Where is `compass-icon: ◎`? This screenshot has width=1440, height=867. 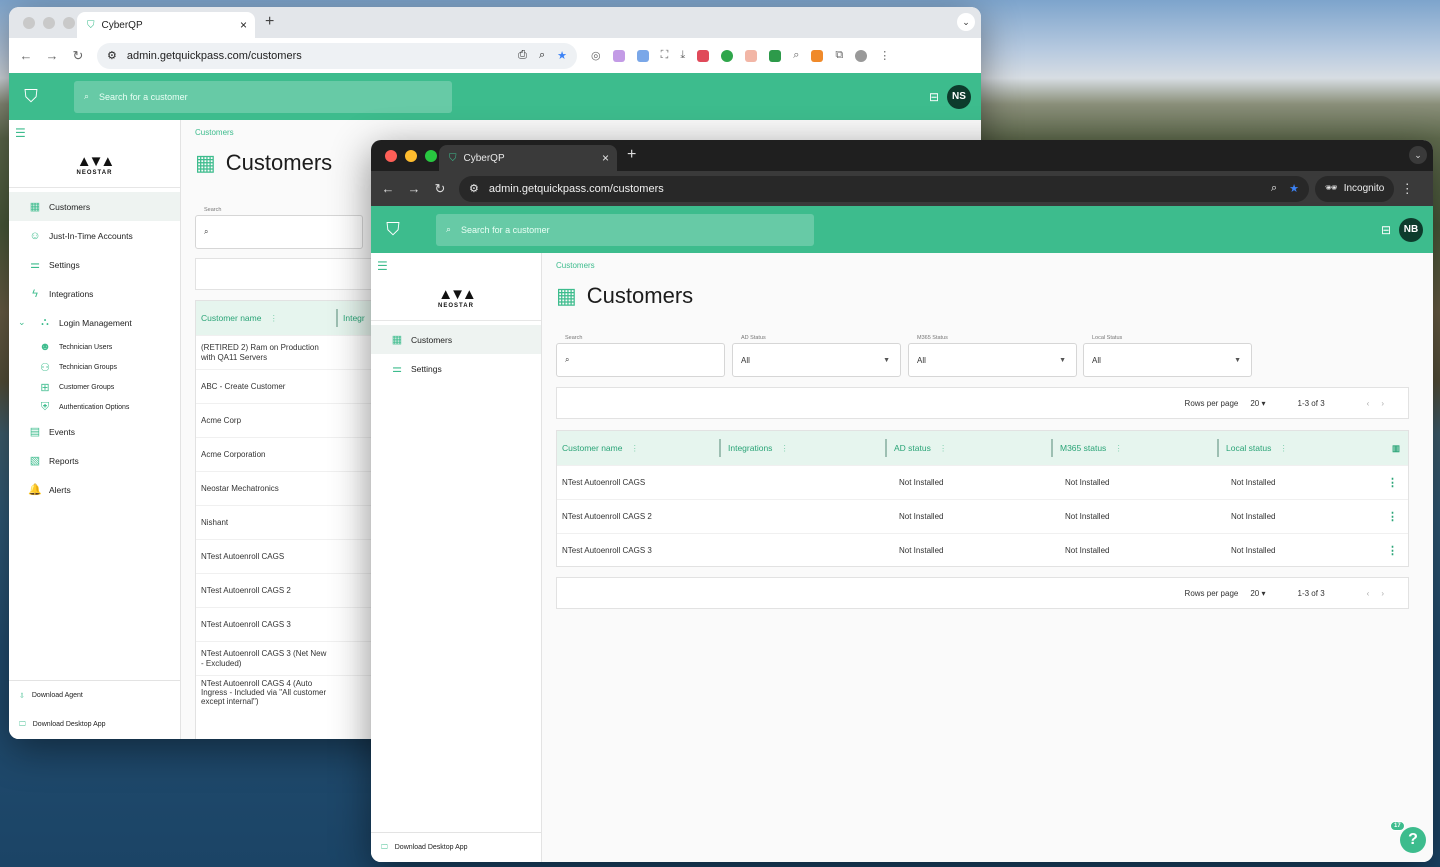 compass-icon: ◎ is located at coordinates (596, 55).